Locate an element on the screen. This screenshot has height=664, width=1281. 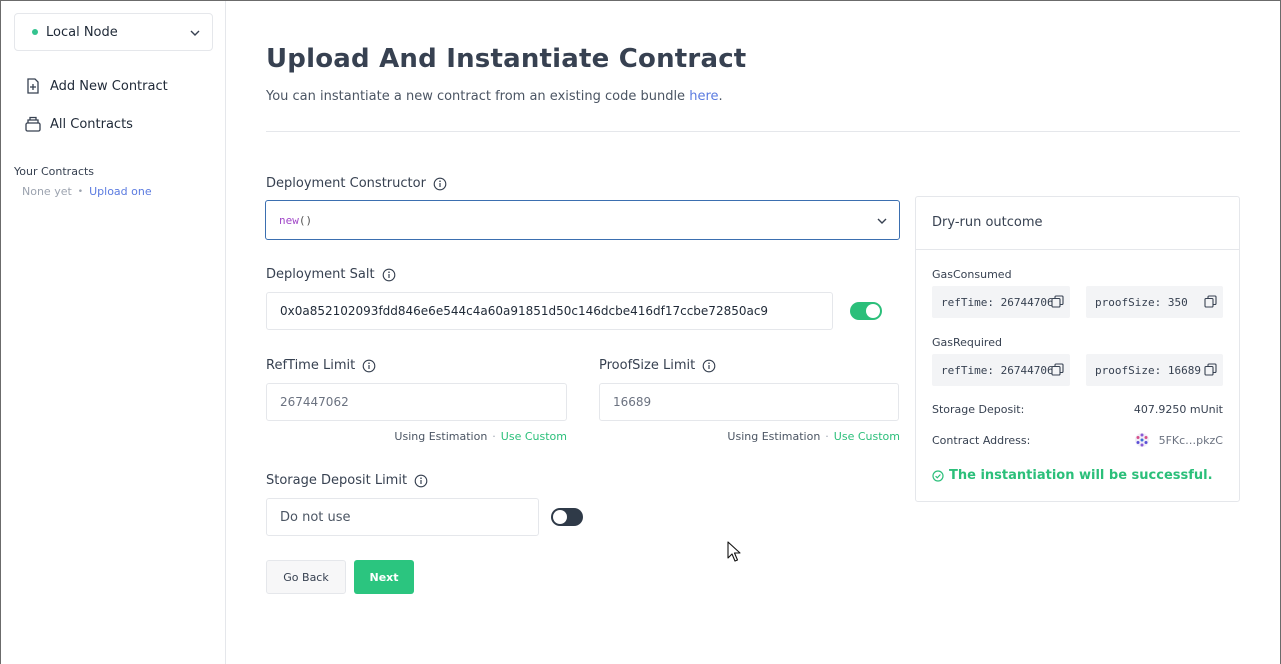
proofsize-label: ProofSize Limit is located at coordinates (657, 365).